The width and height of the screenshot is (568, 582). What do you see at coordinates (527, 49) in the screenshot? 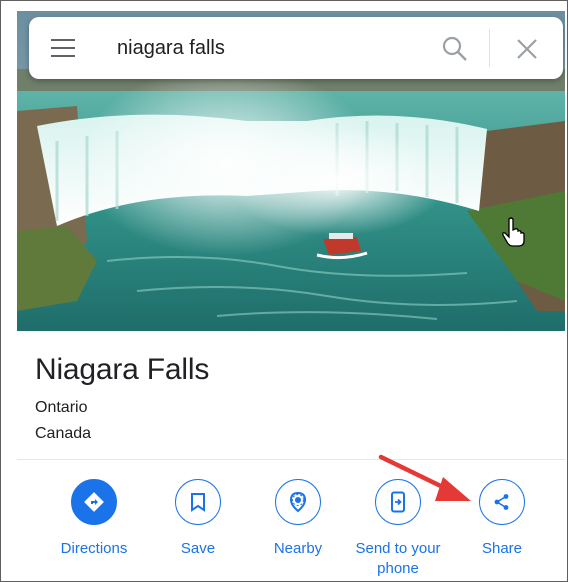
I see `close-icon` at bounding box center [527, 49].